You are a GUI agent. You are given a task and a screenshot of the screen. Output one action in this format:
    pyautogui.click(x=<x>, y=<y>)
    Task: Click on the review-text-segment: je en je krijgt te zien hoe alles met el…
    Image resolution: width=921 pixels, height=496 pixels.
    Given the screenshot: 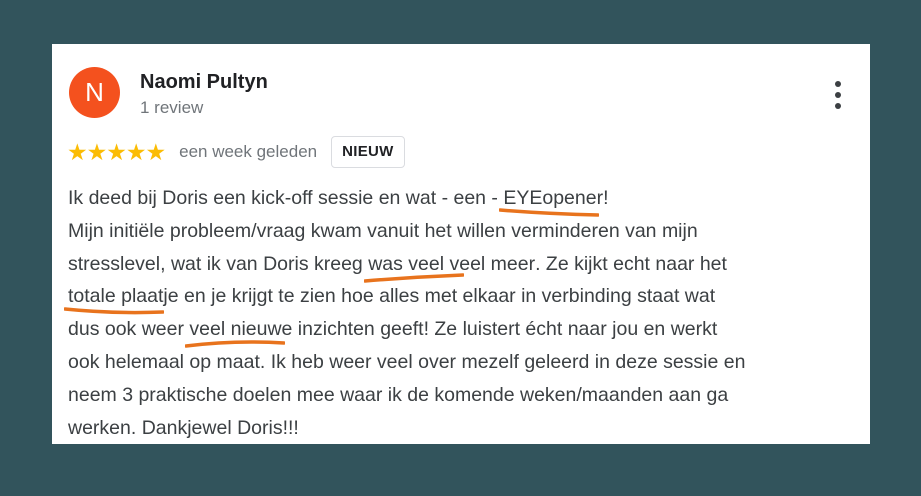 What is the action you would take?
    pyautogui.click(x=439, y=296)
    